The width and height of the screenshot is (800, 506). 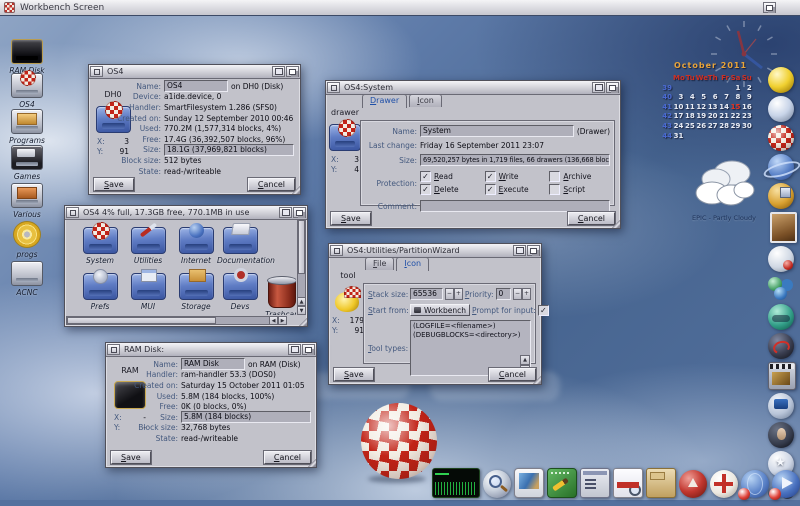 What do you see at coordinates (440, 310) in the screenshot?
I see `start-from-dropdown: Workbench` at bounding box center [440, 310].